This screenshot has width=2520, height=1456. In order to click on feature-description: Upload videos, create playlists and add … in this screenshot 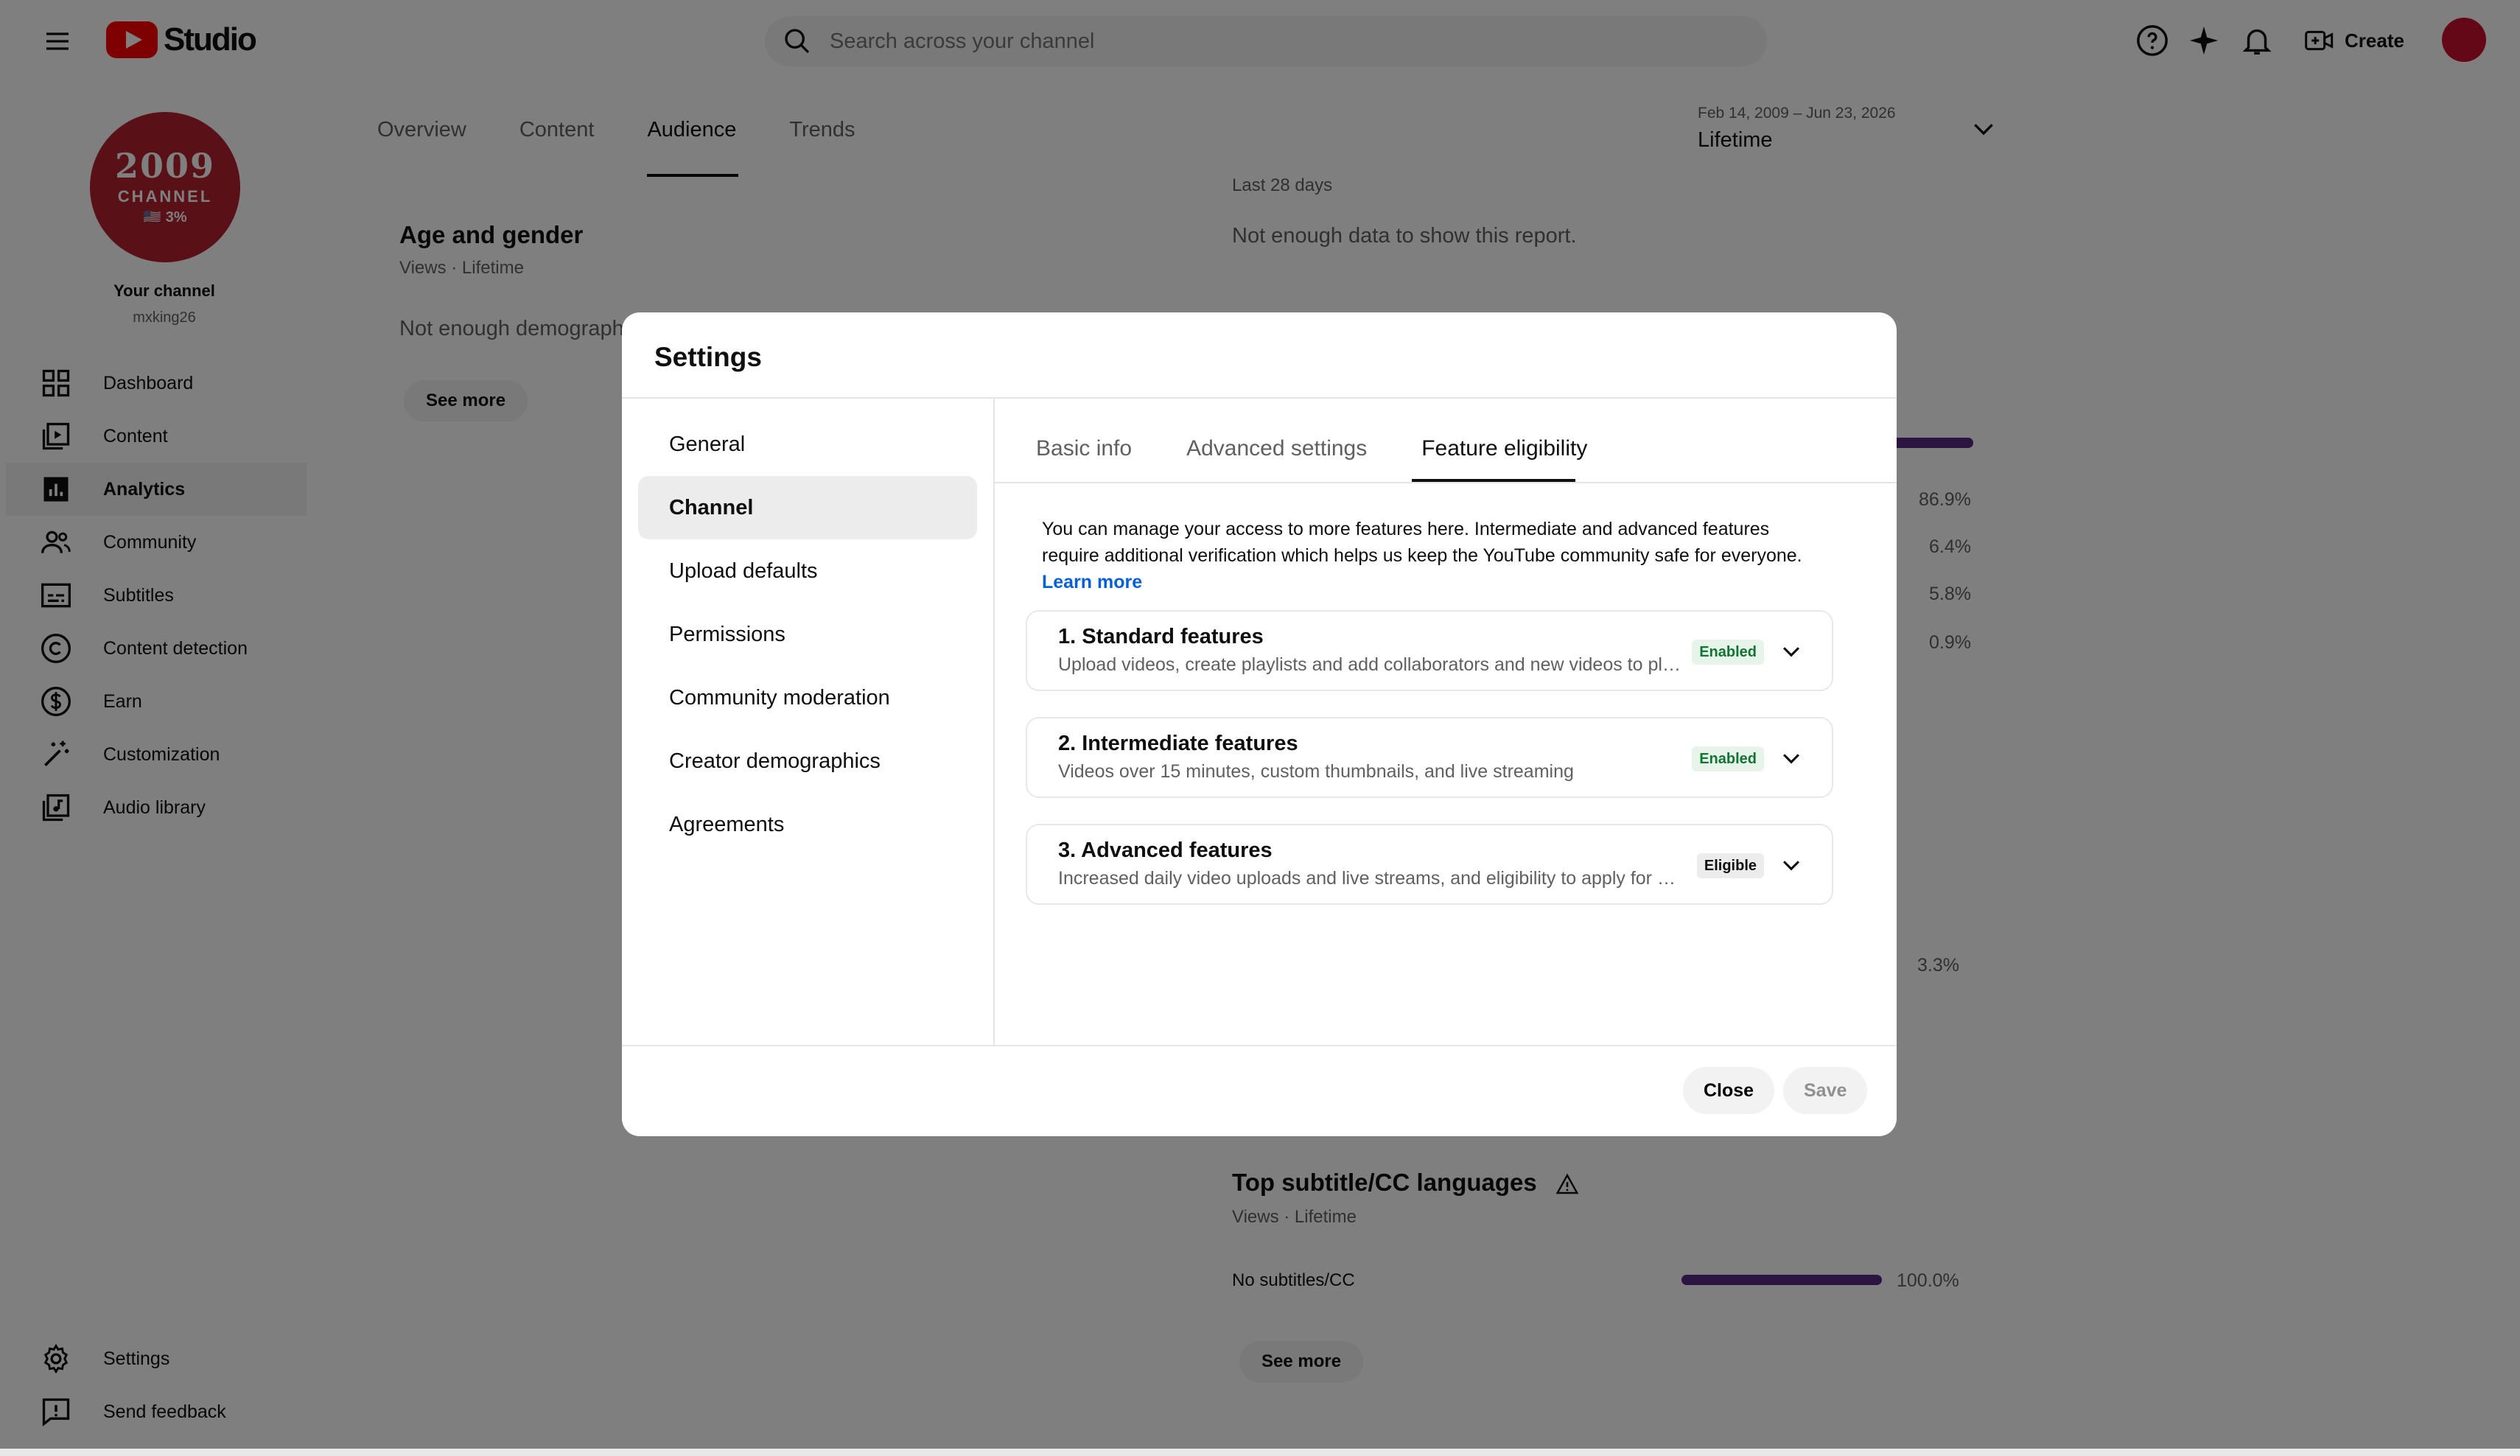, I will do `click(1371, 664)`.